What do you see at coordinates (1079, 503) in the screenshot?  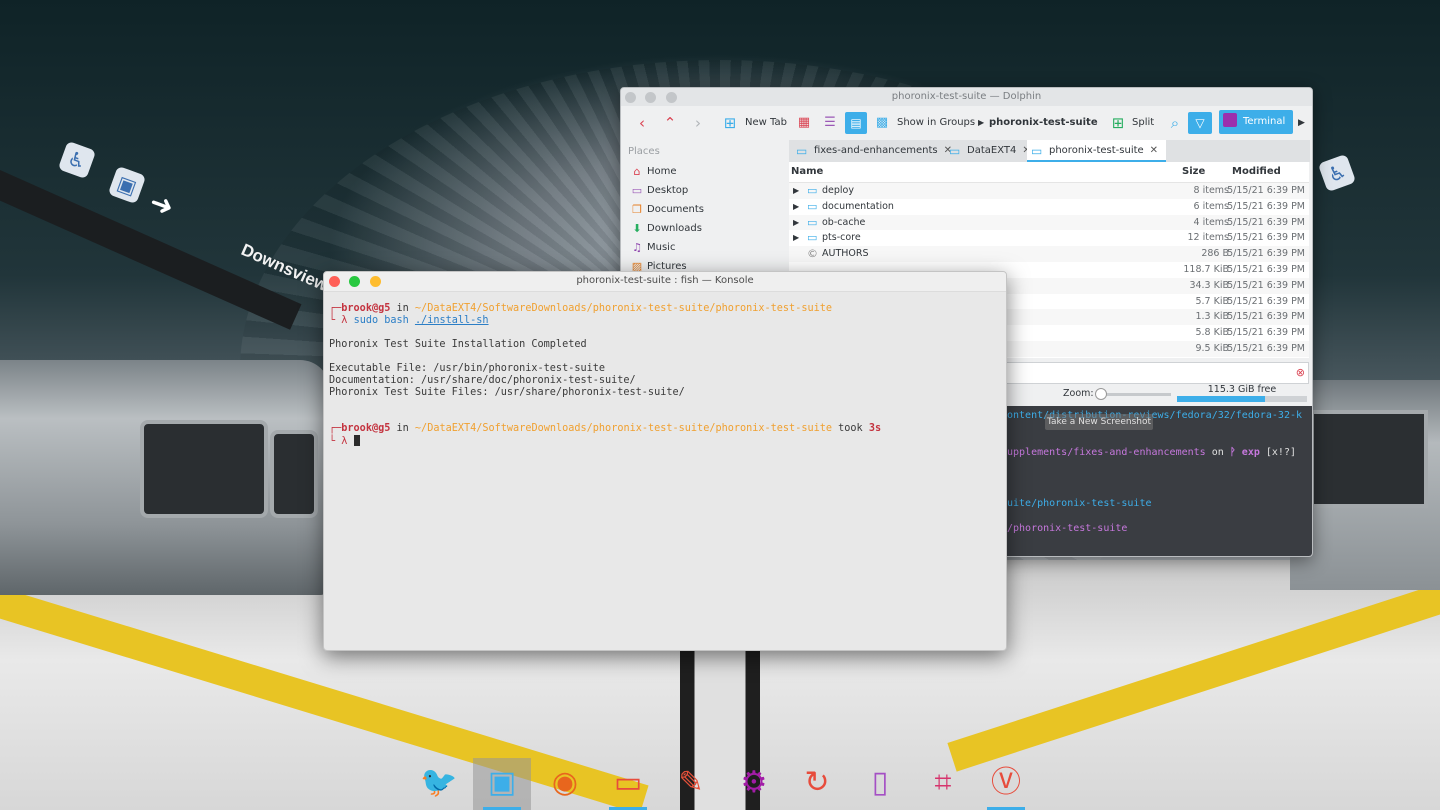 I see `terminal-line: uite/phoronix-test-suite` at bounding box center [1079, 503].